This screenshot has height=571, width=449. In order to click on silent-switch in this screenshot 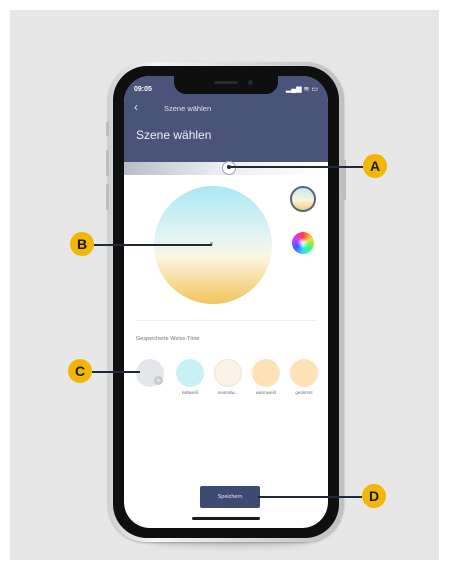, I will do `click(107, 129)`.